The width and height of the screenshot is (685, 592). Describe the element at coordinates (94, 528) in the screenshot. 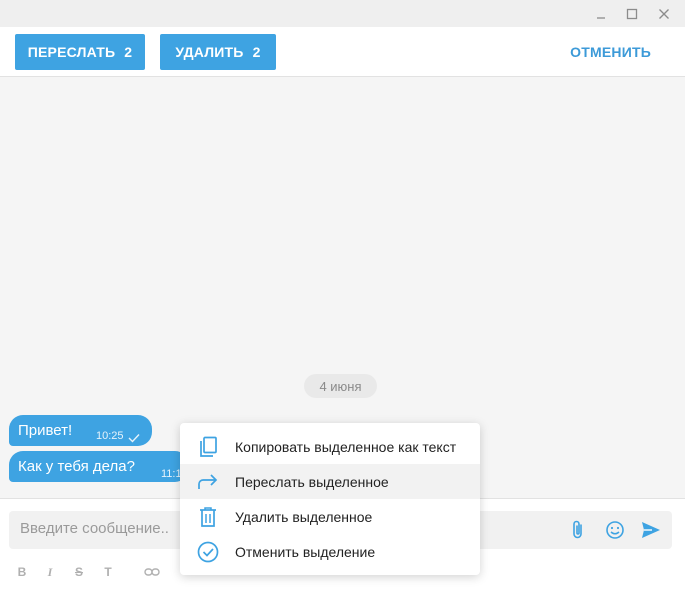

I see `message-input-placeholder: Введите сообщение..` at that location.